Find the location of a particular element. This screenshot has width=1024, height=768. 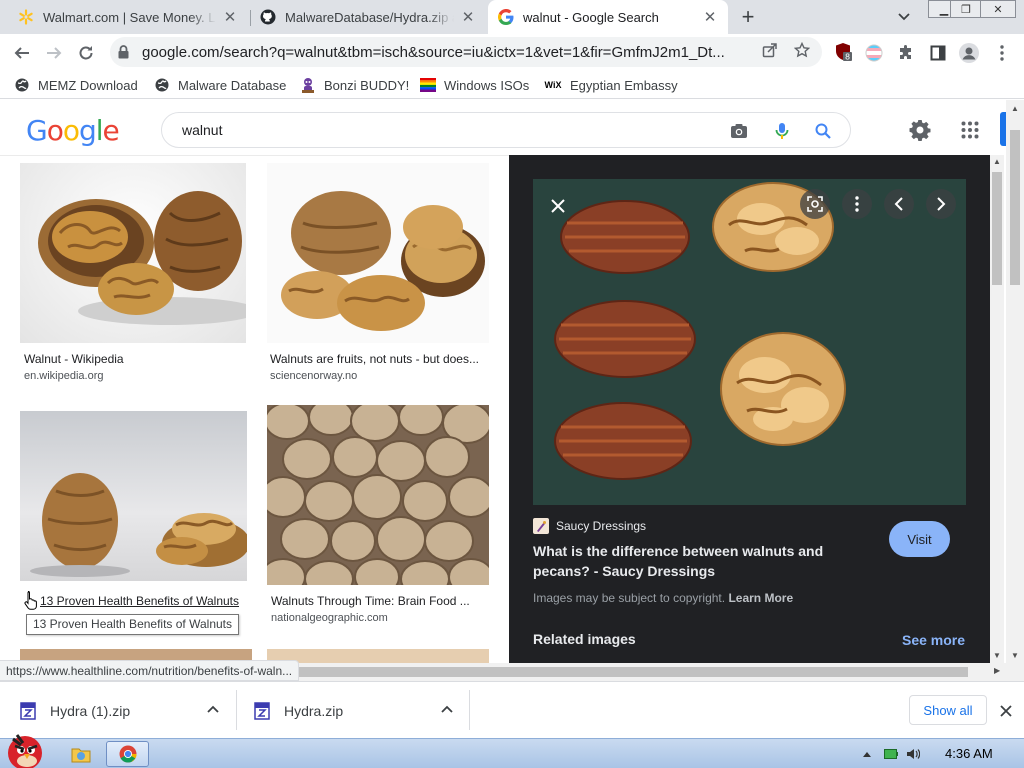

wix-icon: WiX is located at coordinates (553, 85).